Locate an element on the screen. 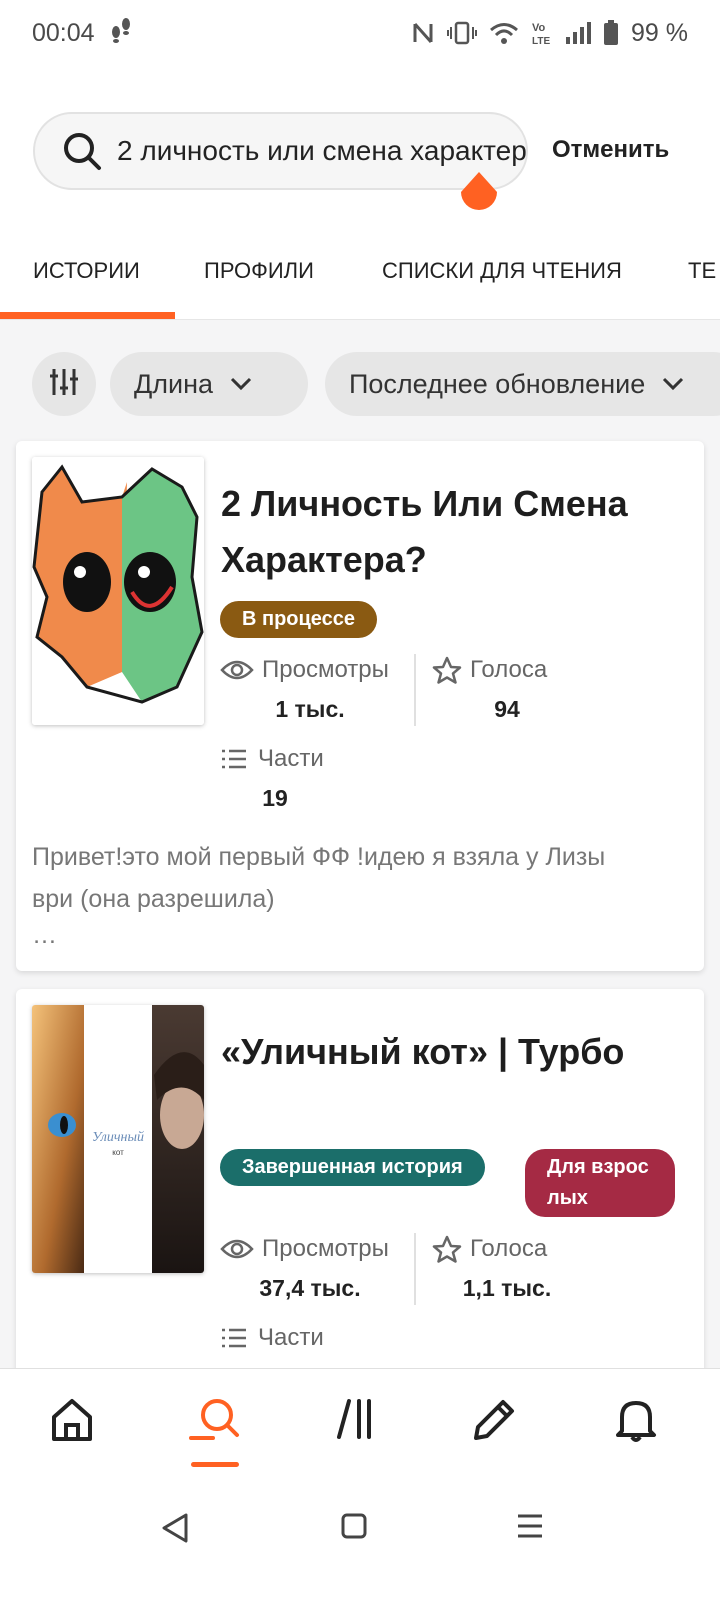  tab-profiles: ПРОФИЛИ is located at coordinates (259, 271).